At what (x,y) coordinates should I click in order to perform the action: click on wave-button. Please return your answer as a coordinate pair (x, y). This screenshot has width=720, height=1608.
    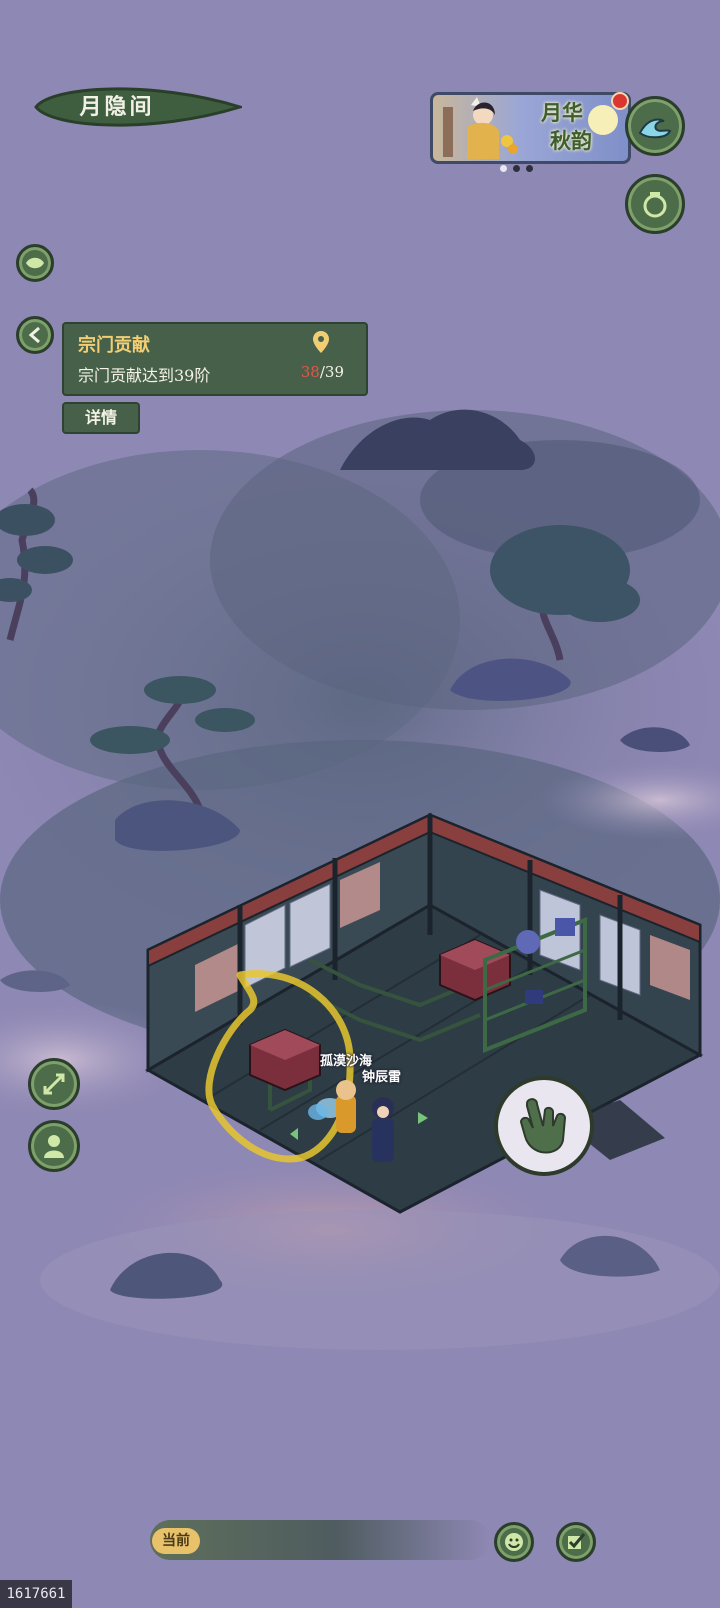
    Looking at the image, I should click on (655, 126).